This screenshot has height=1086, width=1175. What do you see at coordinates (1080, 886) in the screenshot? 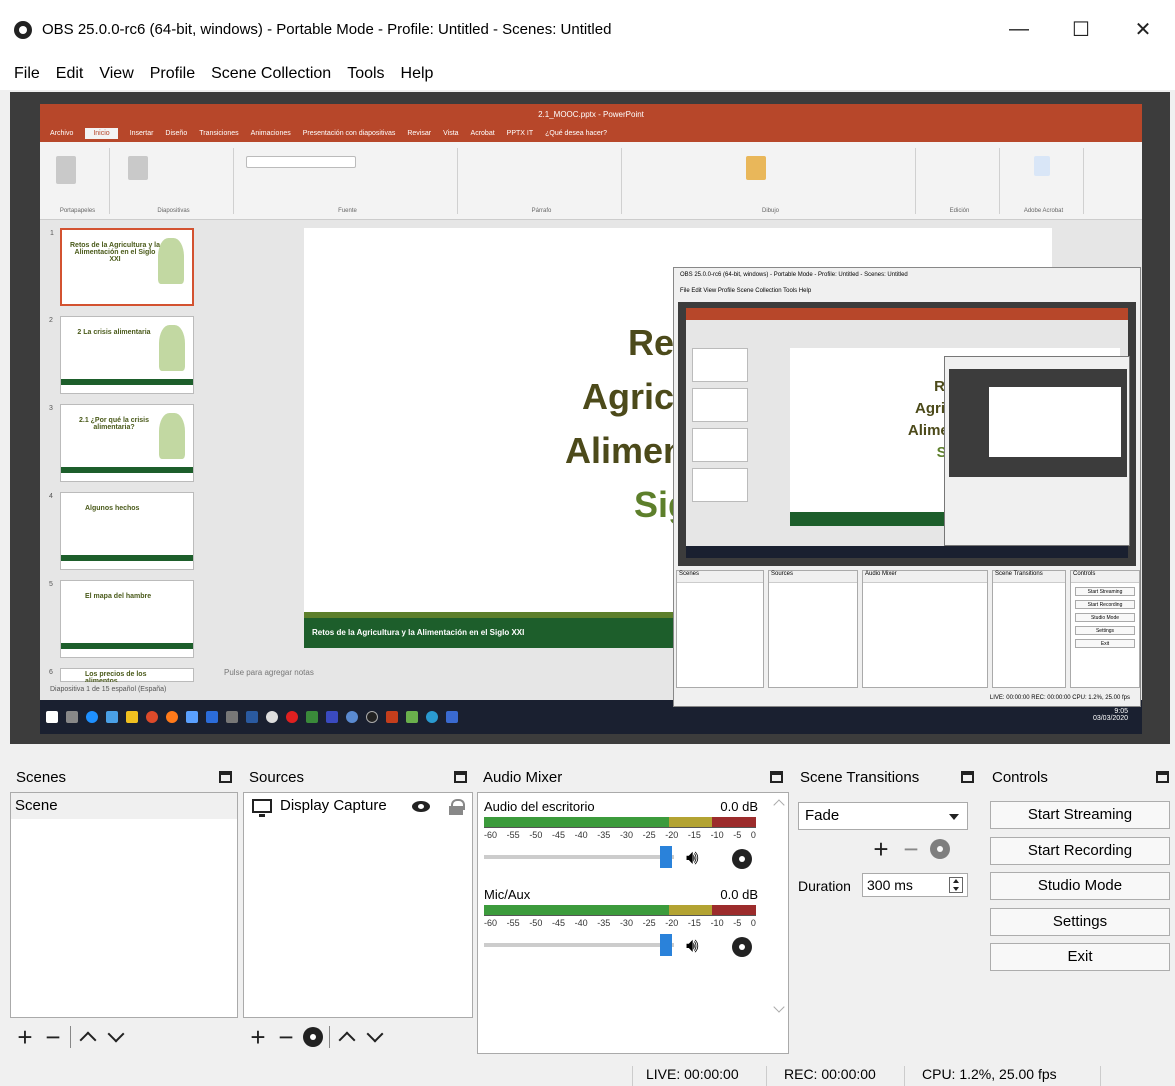
I see `studio-mode-button: Studio Mode` at bounding box center [1080, 886].